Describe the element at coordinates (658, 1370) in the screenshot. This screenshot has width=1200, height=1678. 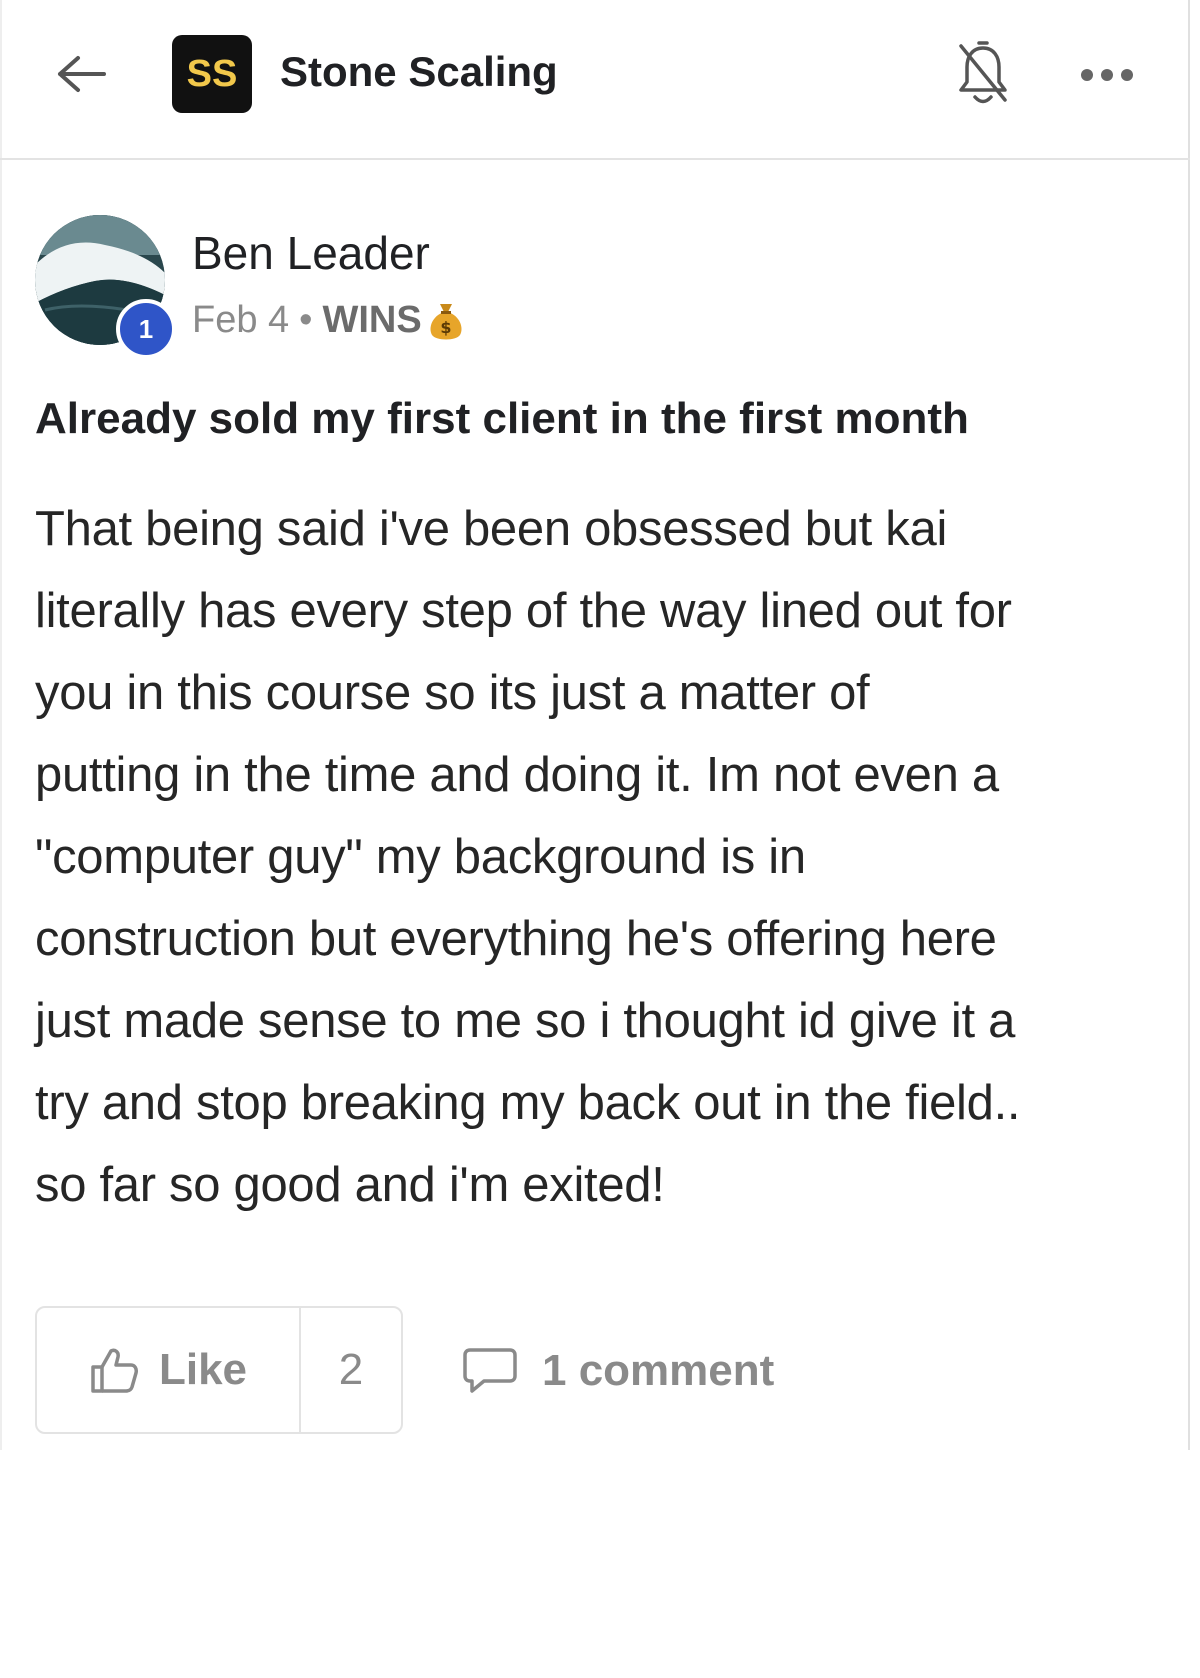
I see `comment-count-label: 1 comment` at that location.